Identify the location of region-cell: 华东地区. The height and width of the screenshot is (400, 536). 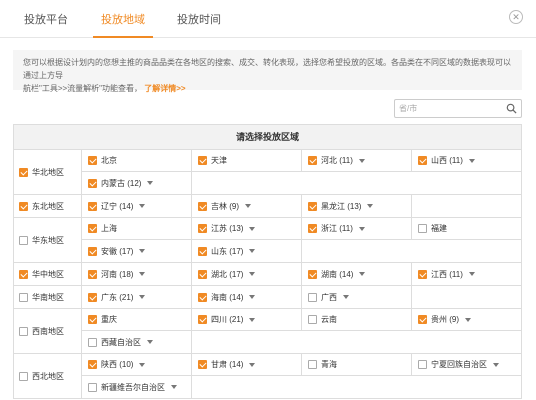
(48, 240).